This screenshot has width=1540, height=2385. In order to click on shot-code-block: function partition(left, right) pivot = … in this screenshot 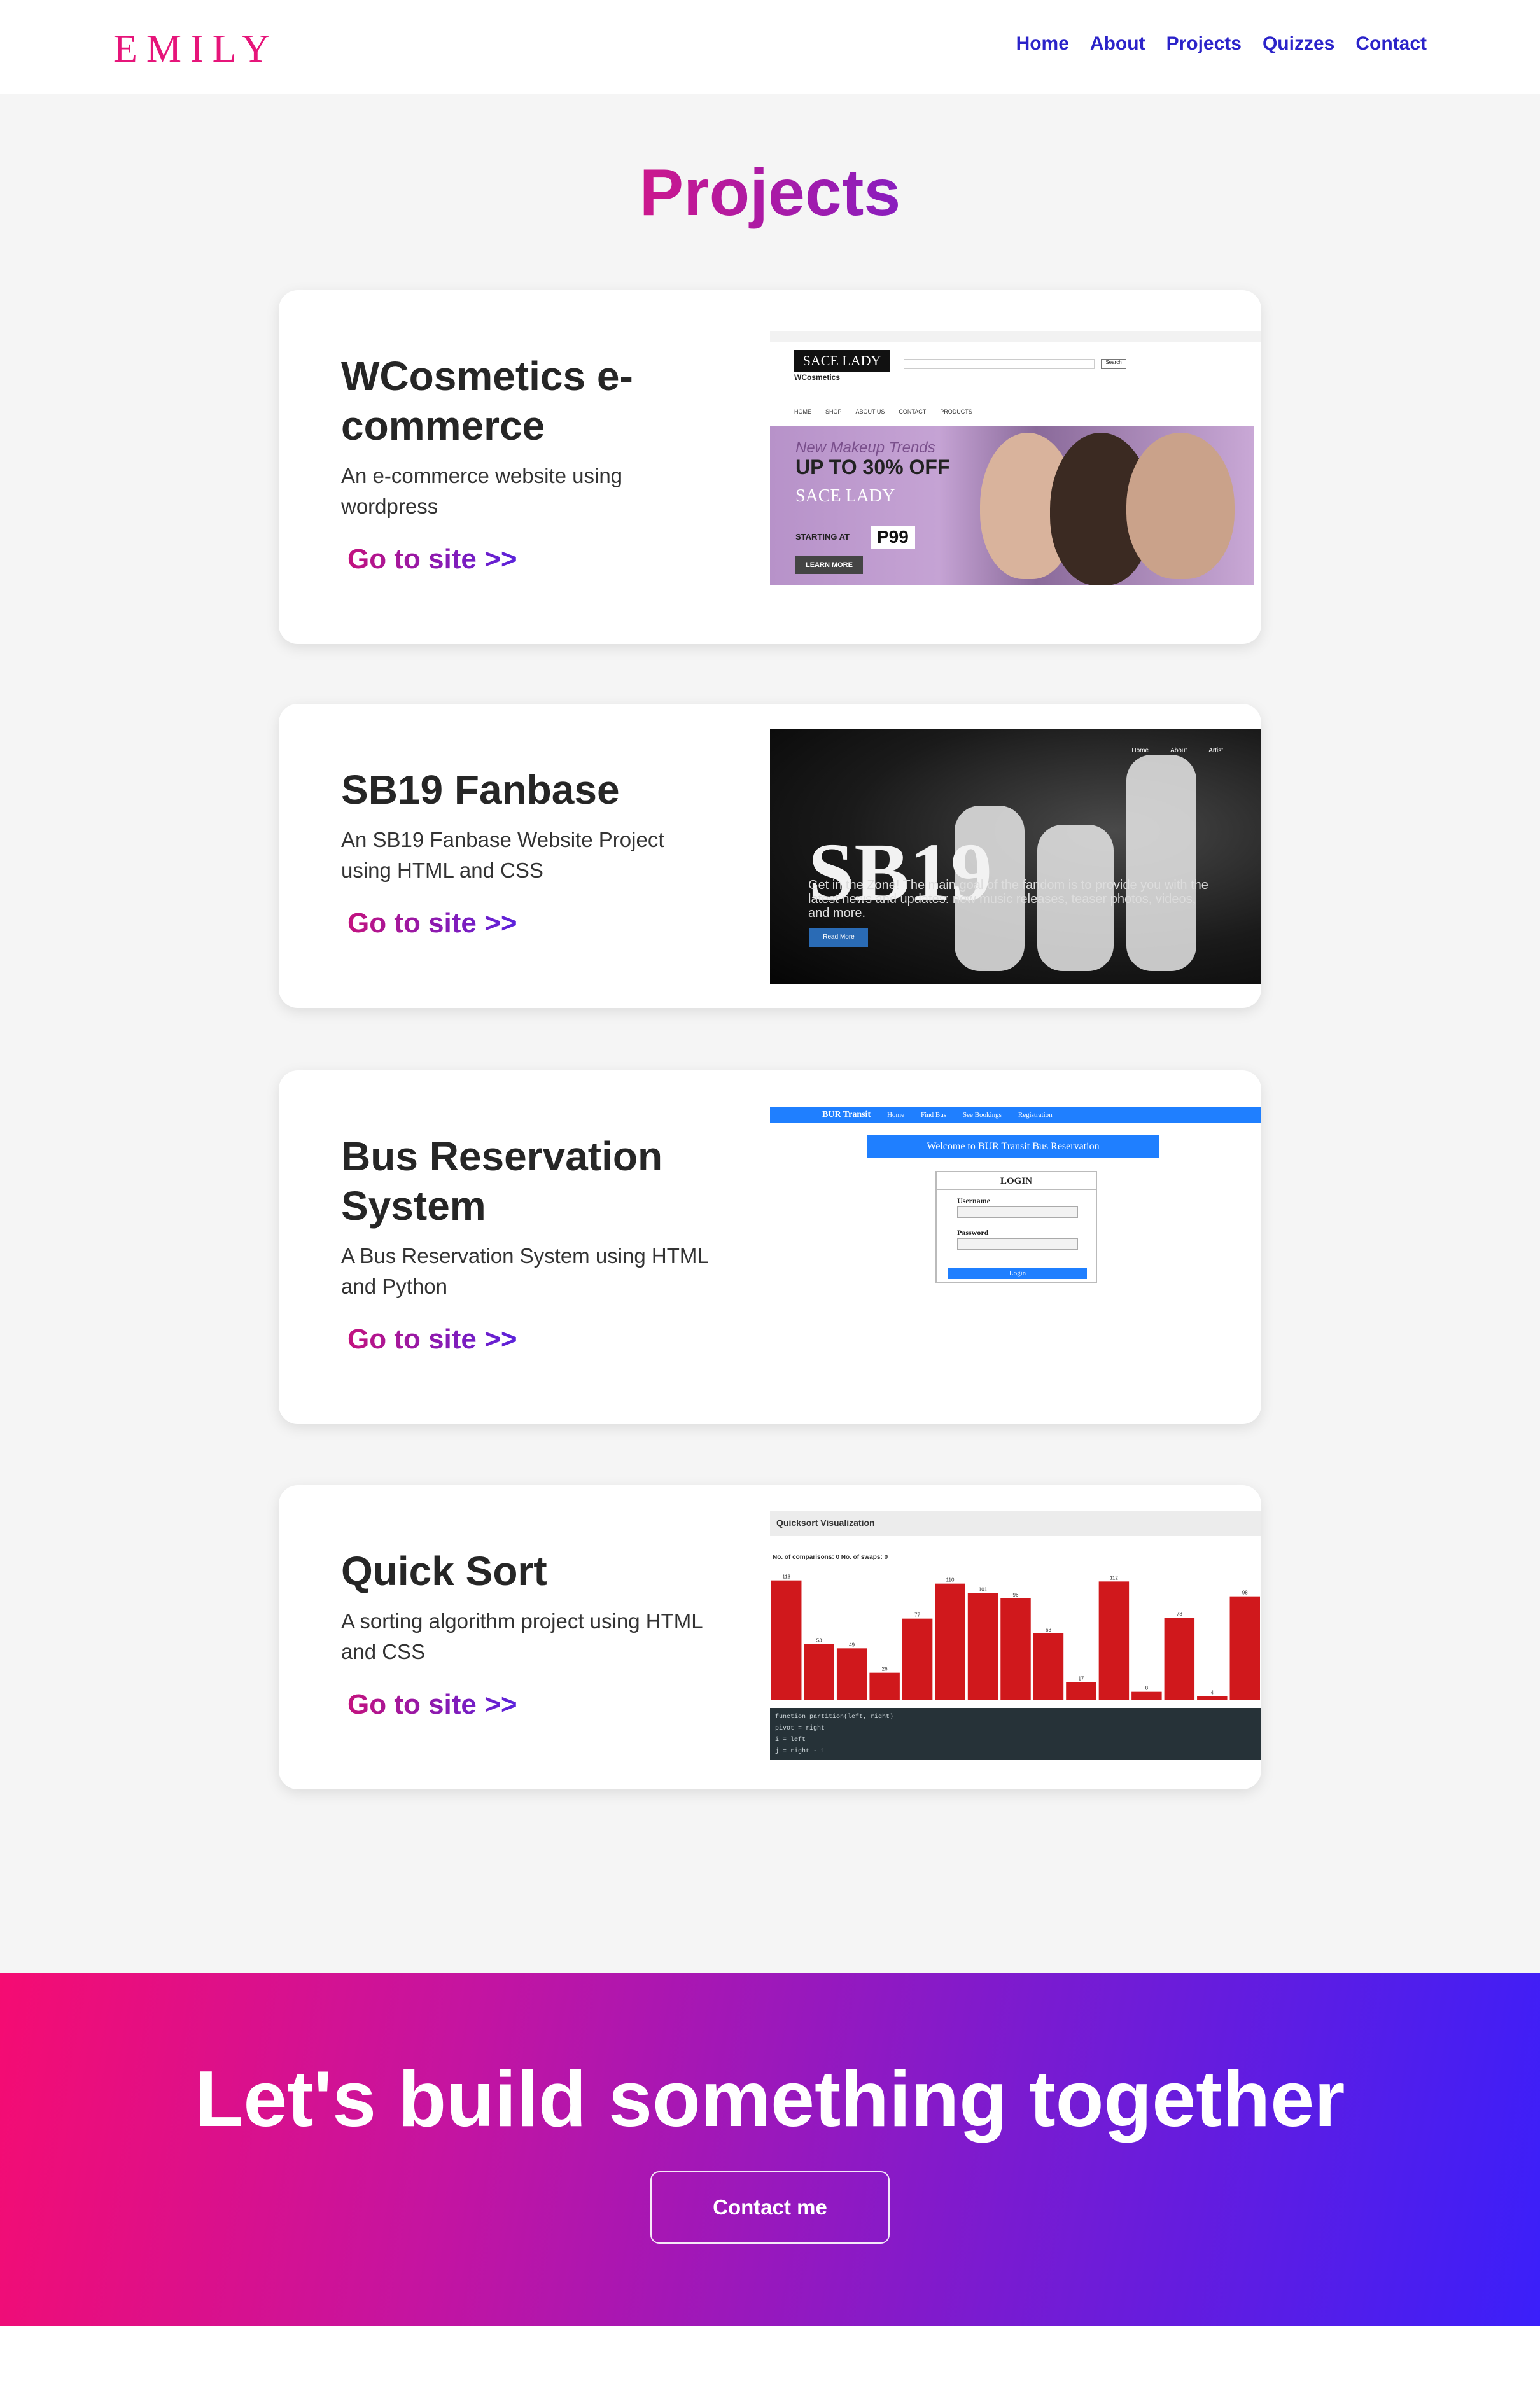, I will do `click(1015, 1734)`.